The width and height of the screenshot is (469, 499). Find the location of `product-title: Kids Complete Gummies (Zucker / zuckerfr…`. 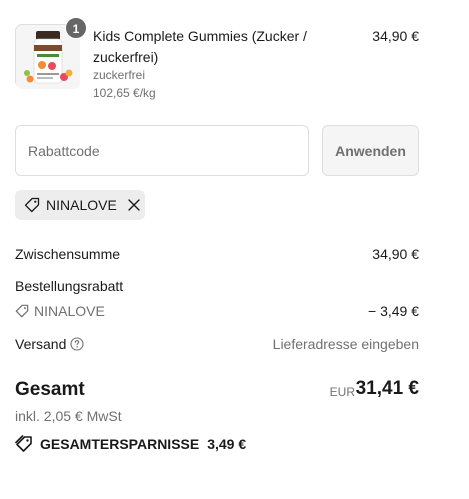

product-title: Kids Complete Gummies (Zucker / zuckerfr… is located at coordinates (200, 46).